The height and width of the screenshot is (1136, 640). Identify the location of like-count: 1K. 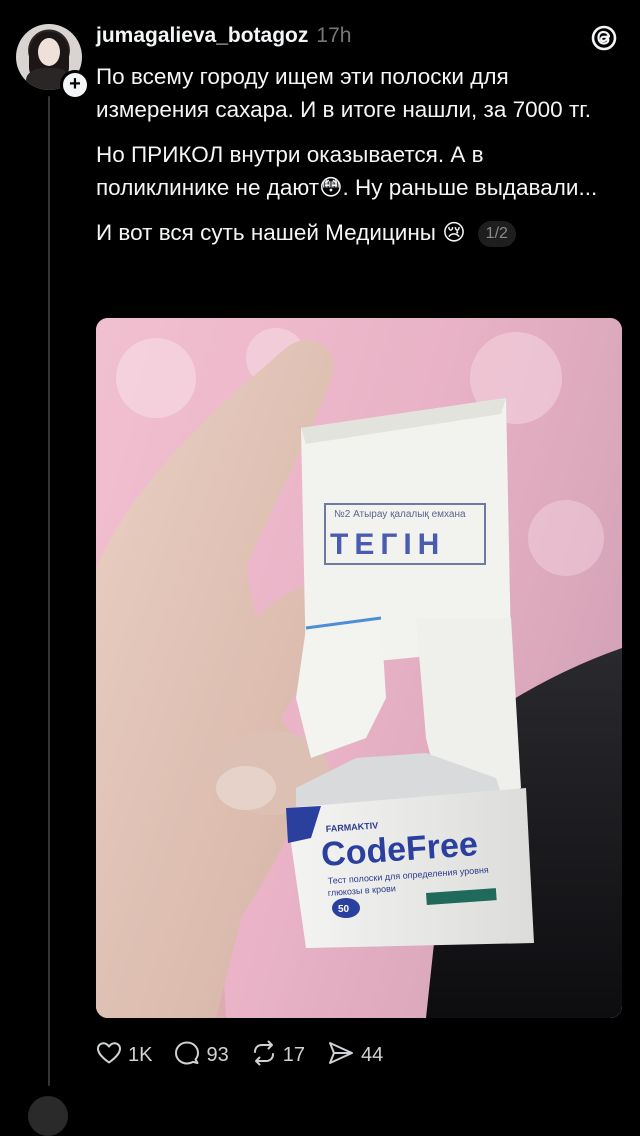
(140, 1054).